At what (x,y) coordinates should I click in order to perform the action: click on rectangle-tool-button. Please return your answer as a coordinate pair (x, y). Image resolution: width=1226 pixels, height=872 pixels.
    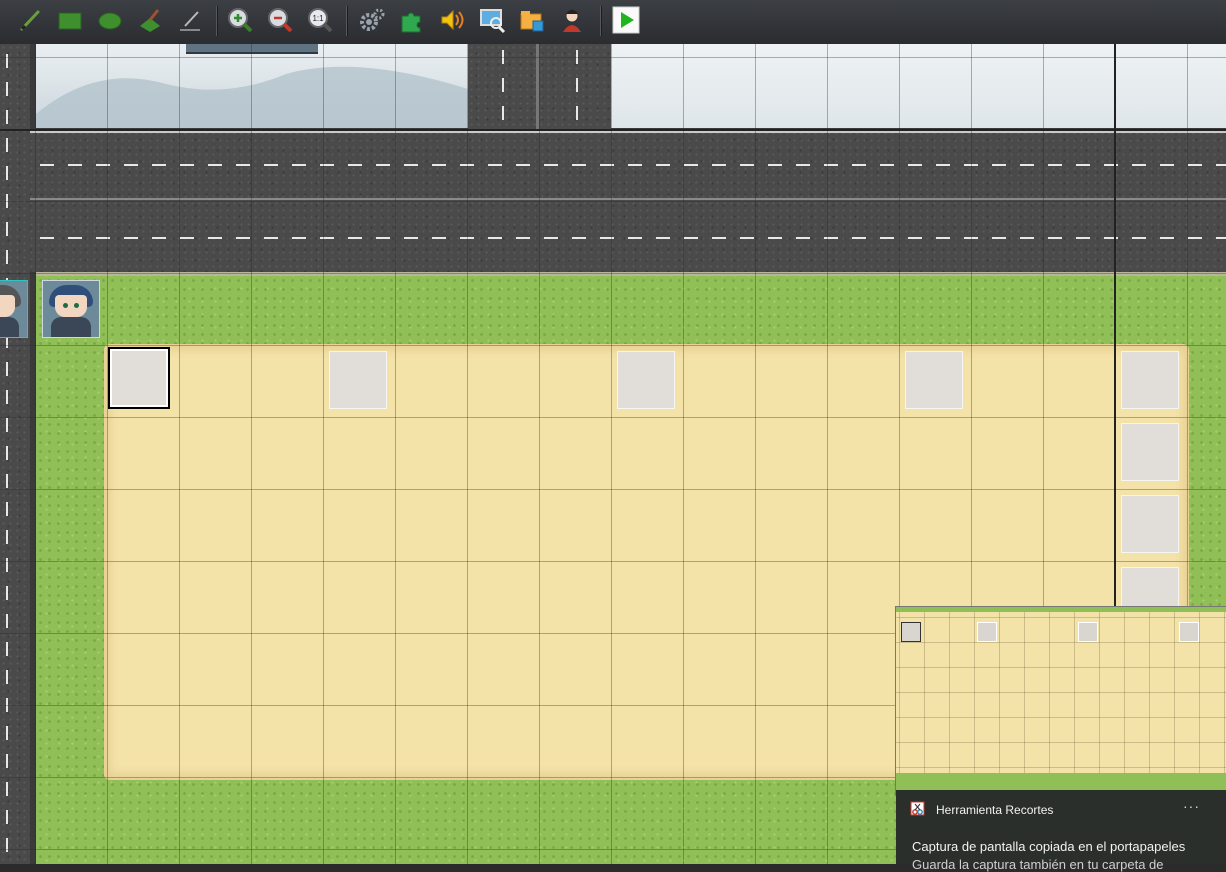
    Looking at the image, I should click on (70, 20).